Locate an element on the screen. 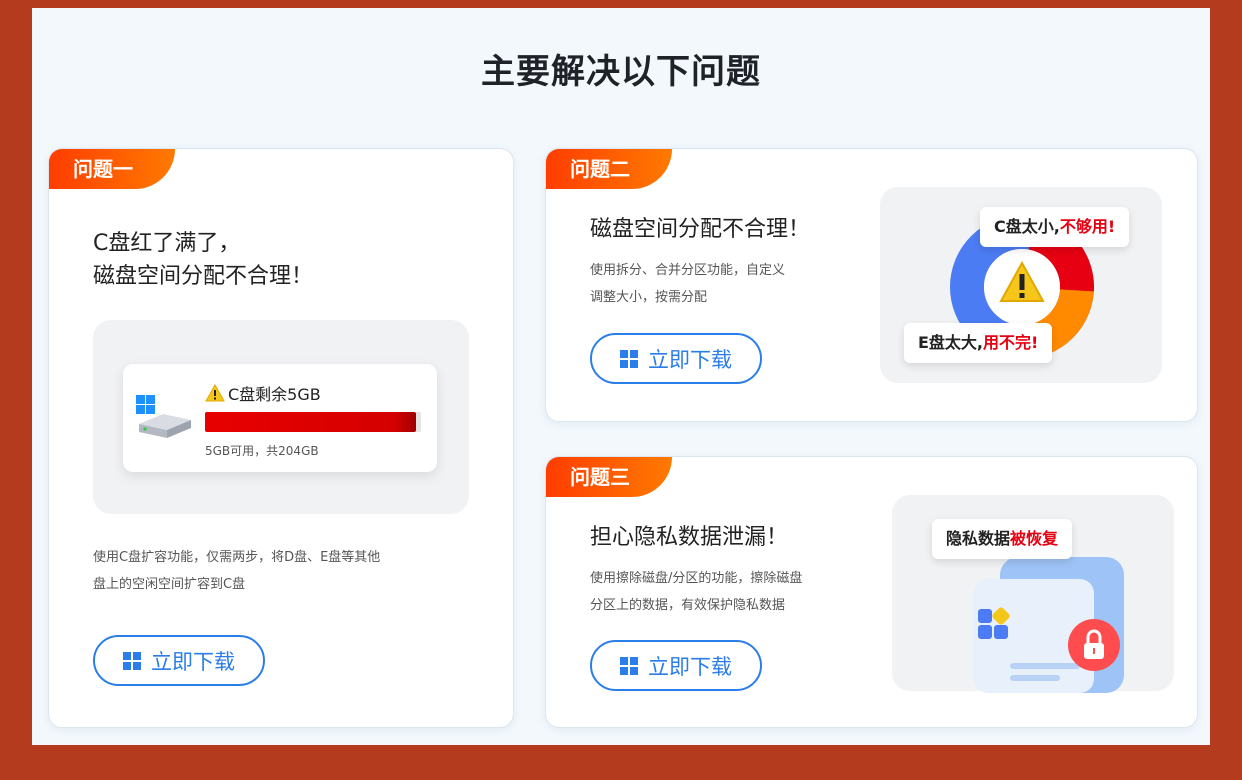 This screenshot has width=1242, height=780. callout-c-drive: C盘太小,不够用! is located at coordinates (1055, 227).